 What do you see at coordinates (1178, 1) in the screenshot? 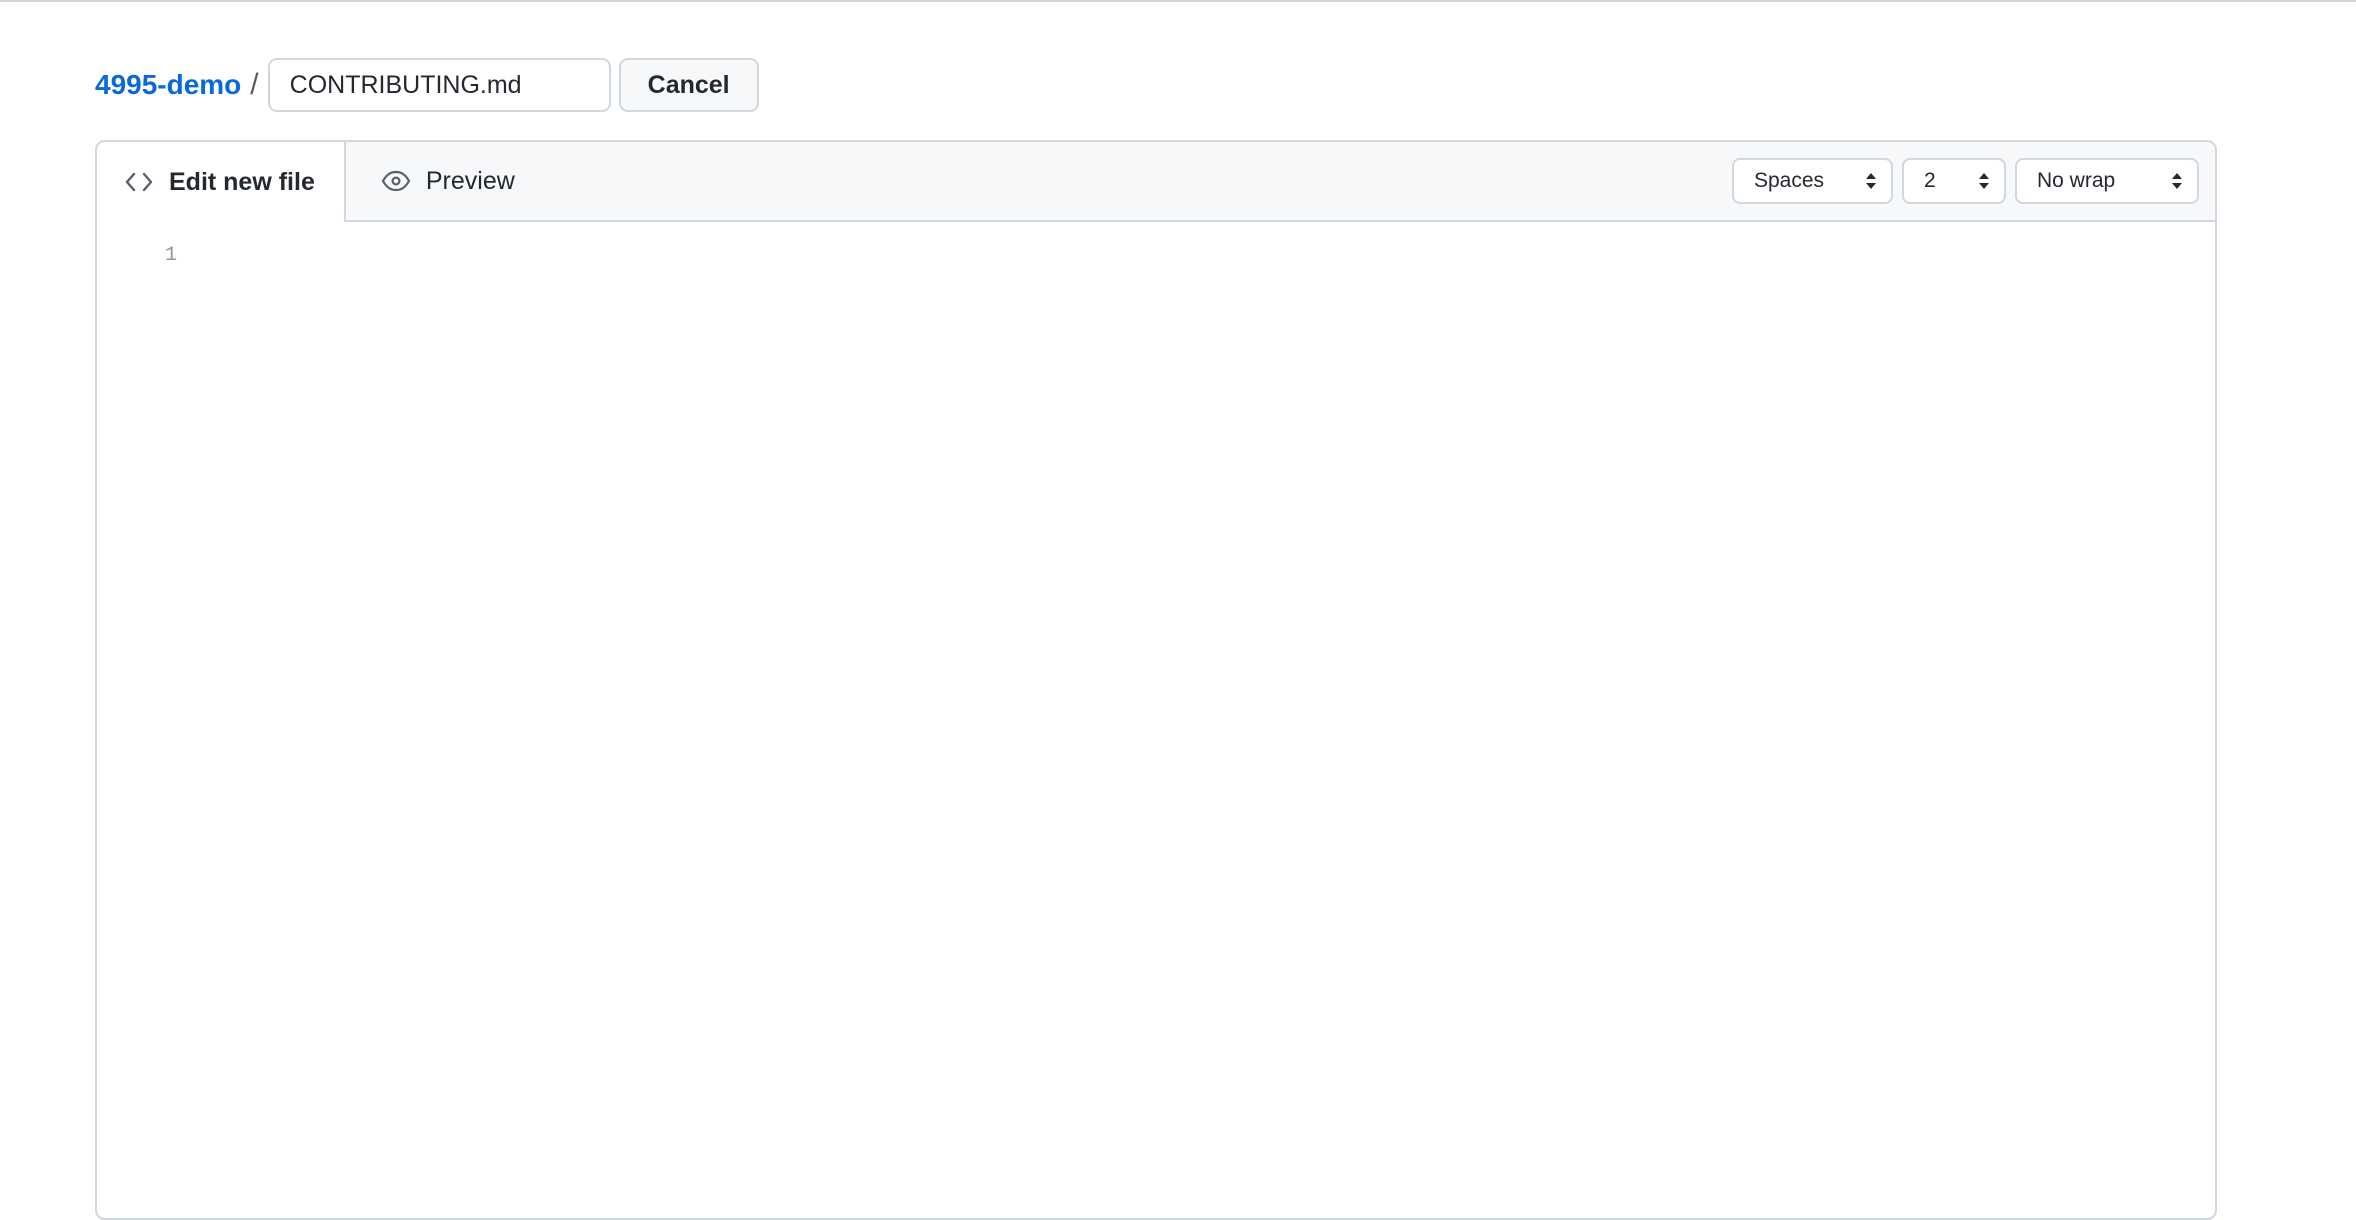
I see `top-border` at bounding box center [1178, 1].